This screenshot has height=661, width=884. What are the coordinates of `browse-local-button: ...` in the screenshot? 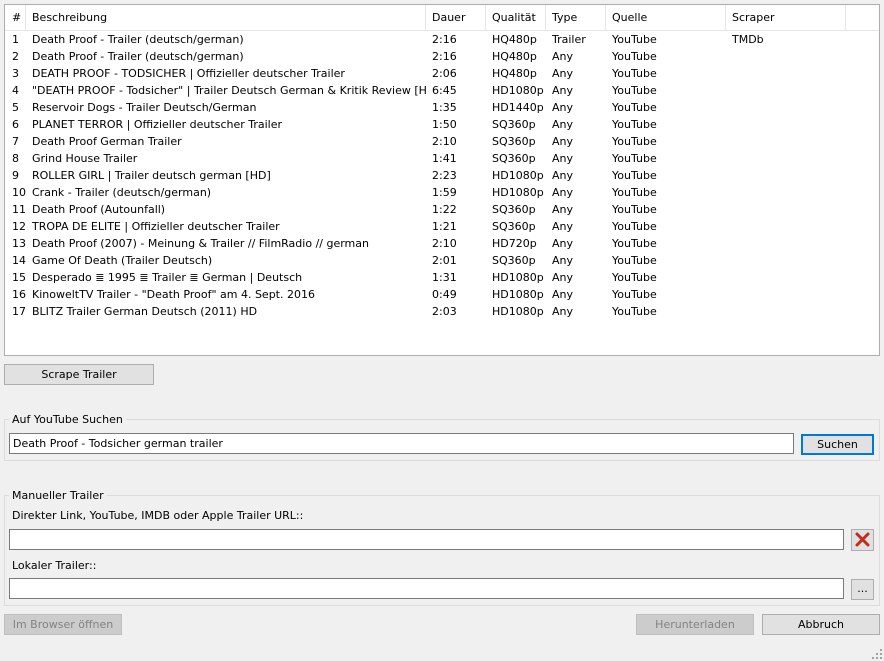 It's located at (862, 589).